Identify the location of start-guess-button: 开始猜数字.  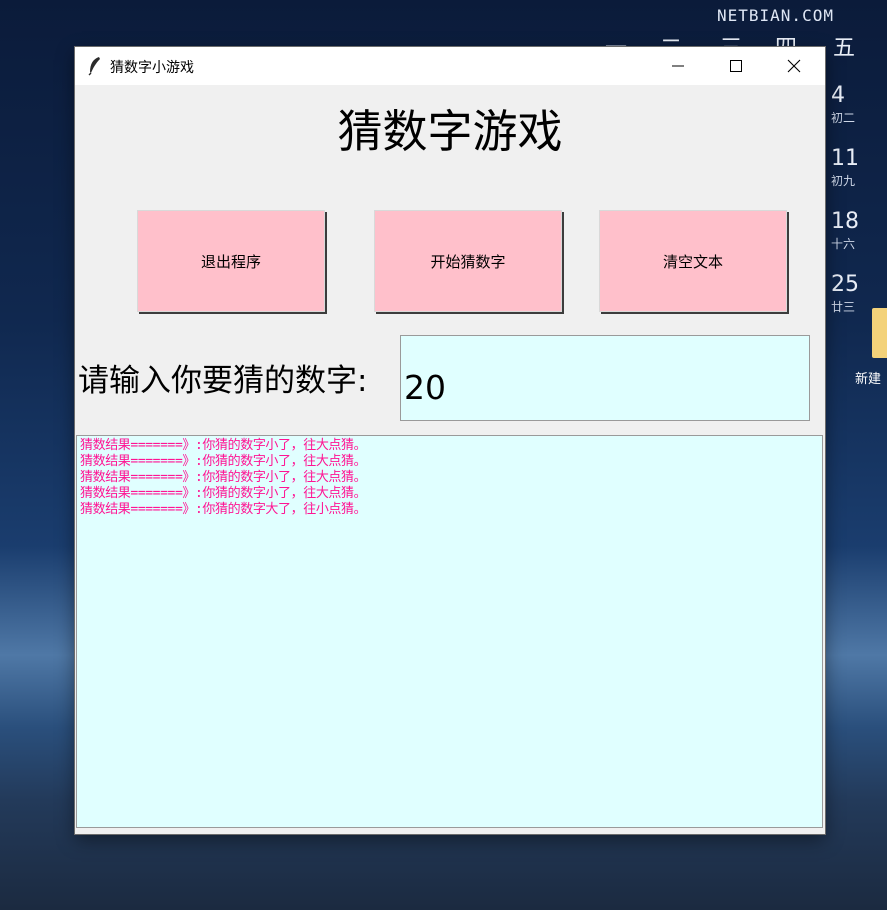
(468, 261).